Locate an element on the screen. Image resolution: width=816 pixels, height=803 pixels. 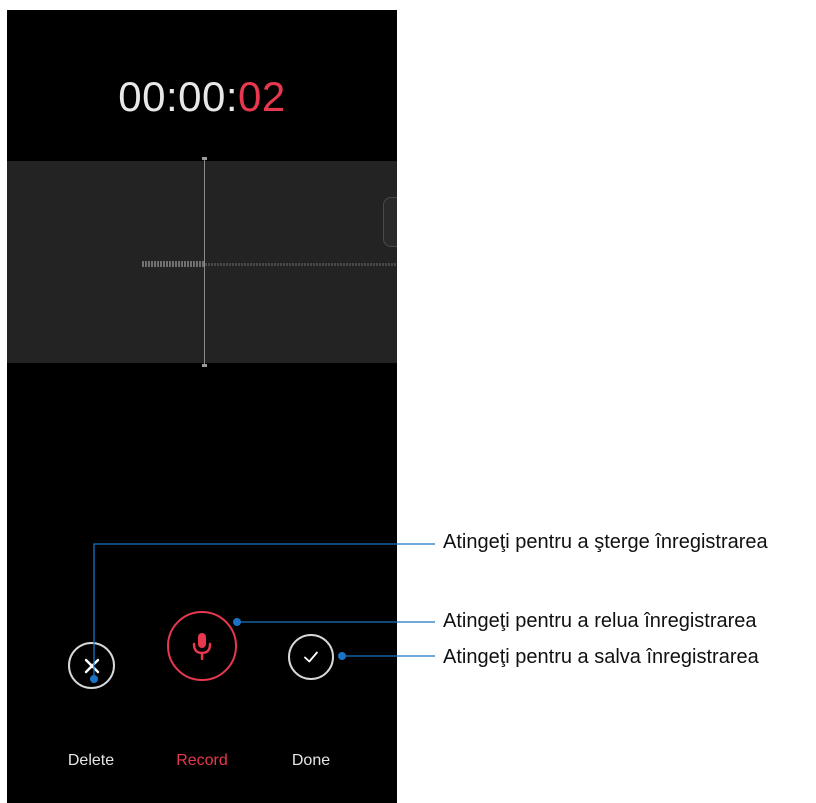
checkmark-icon is located at coordinates (311, 657).